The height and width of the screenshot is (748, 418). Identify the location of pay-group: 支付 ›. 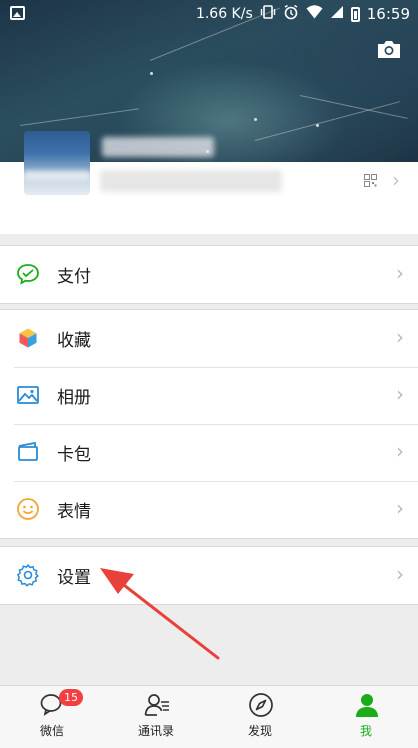
(209, 274).